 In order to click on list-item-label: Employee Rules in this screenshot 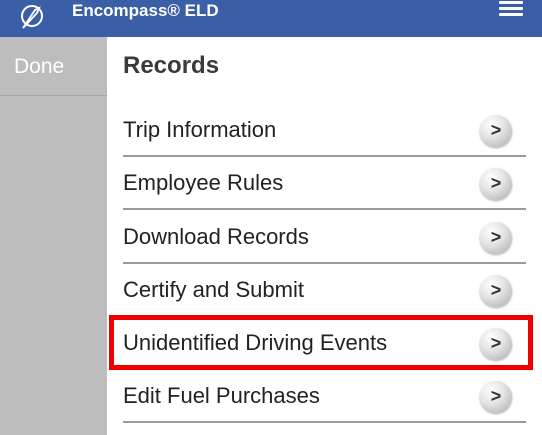, I will do `click(203, 182)`.